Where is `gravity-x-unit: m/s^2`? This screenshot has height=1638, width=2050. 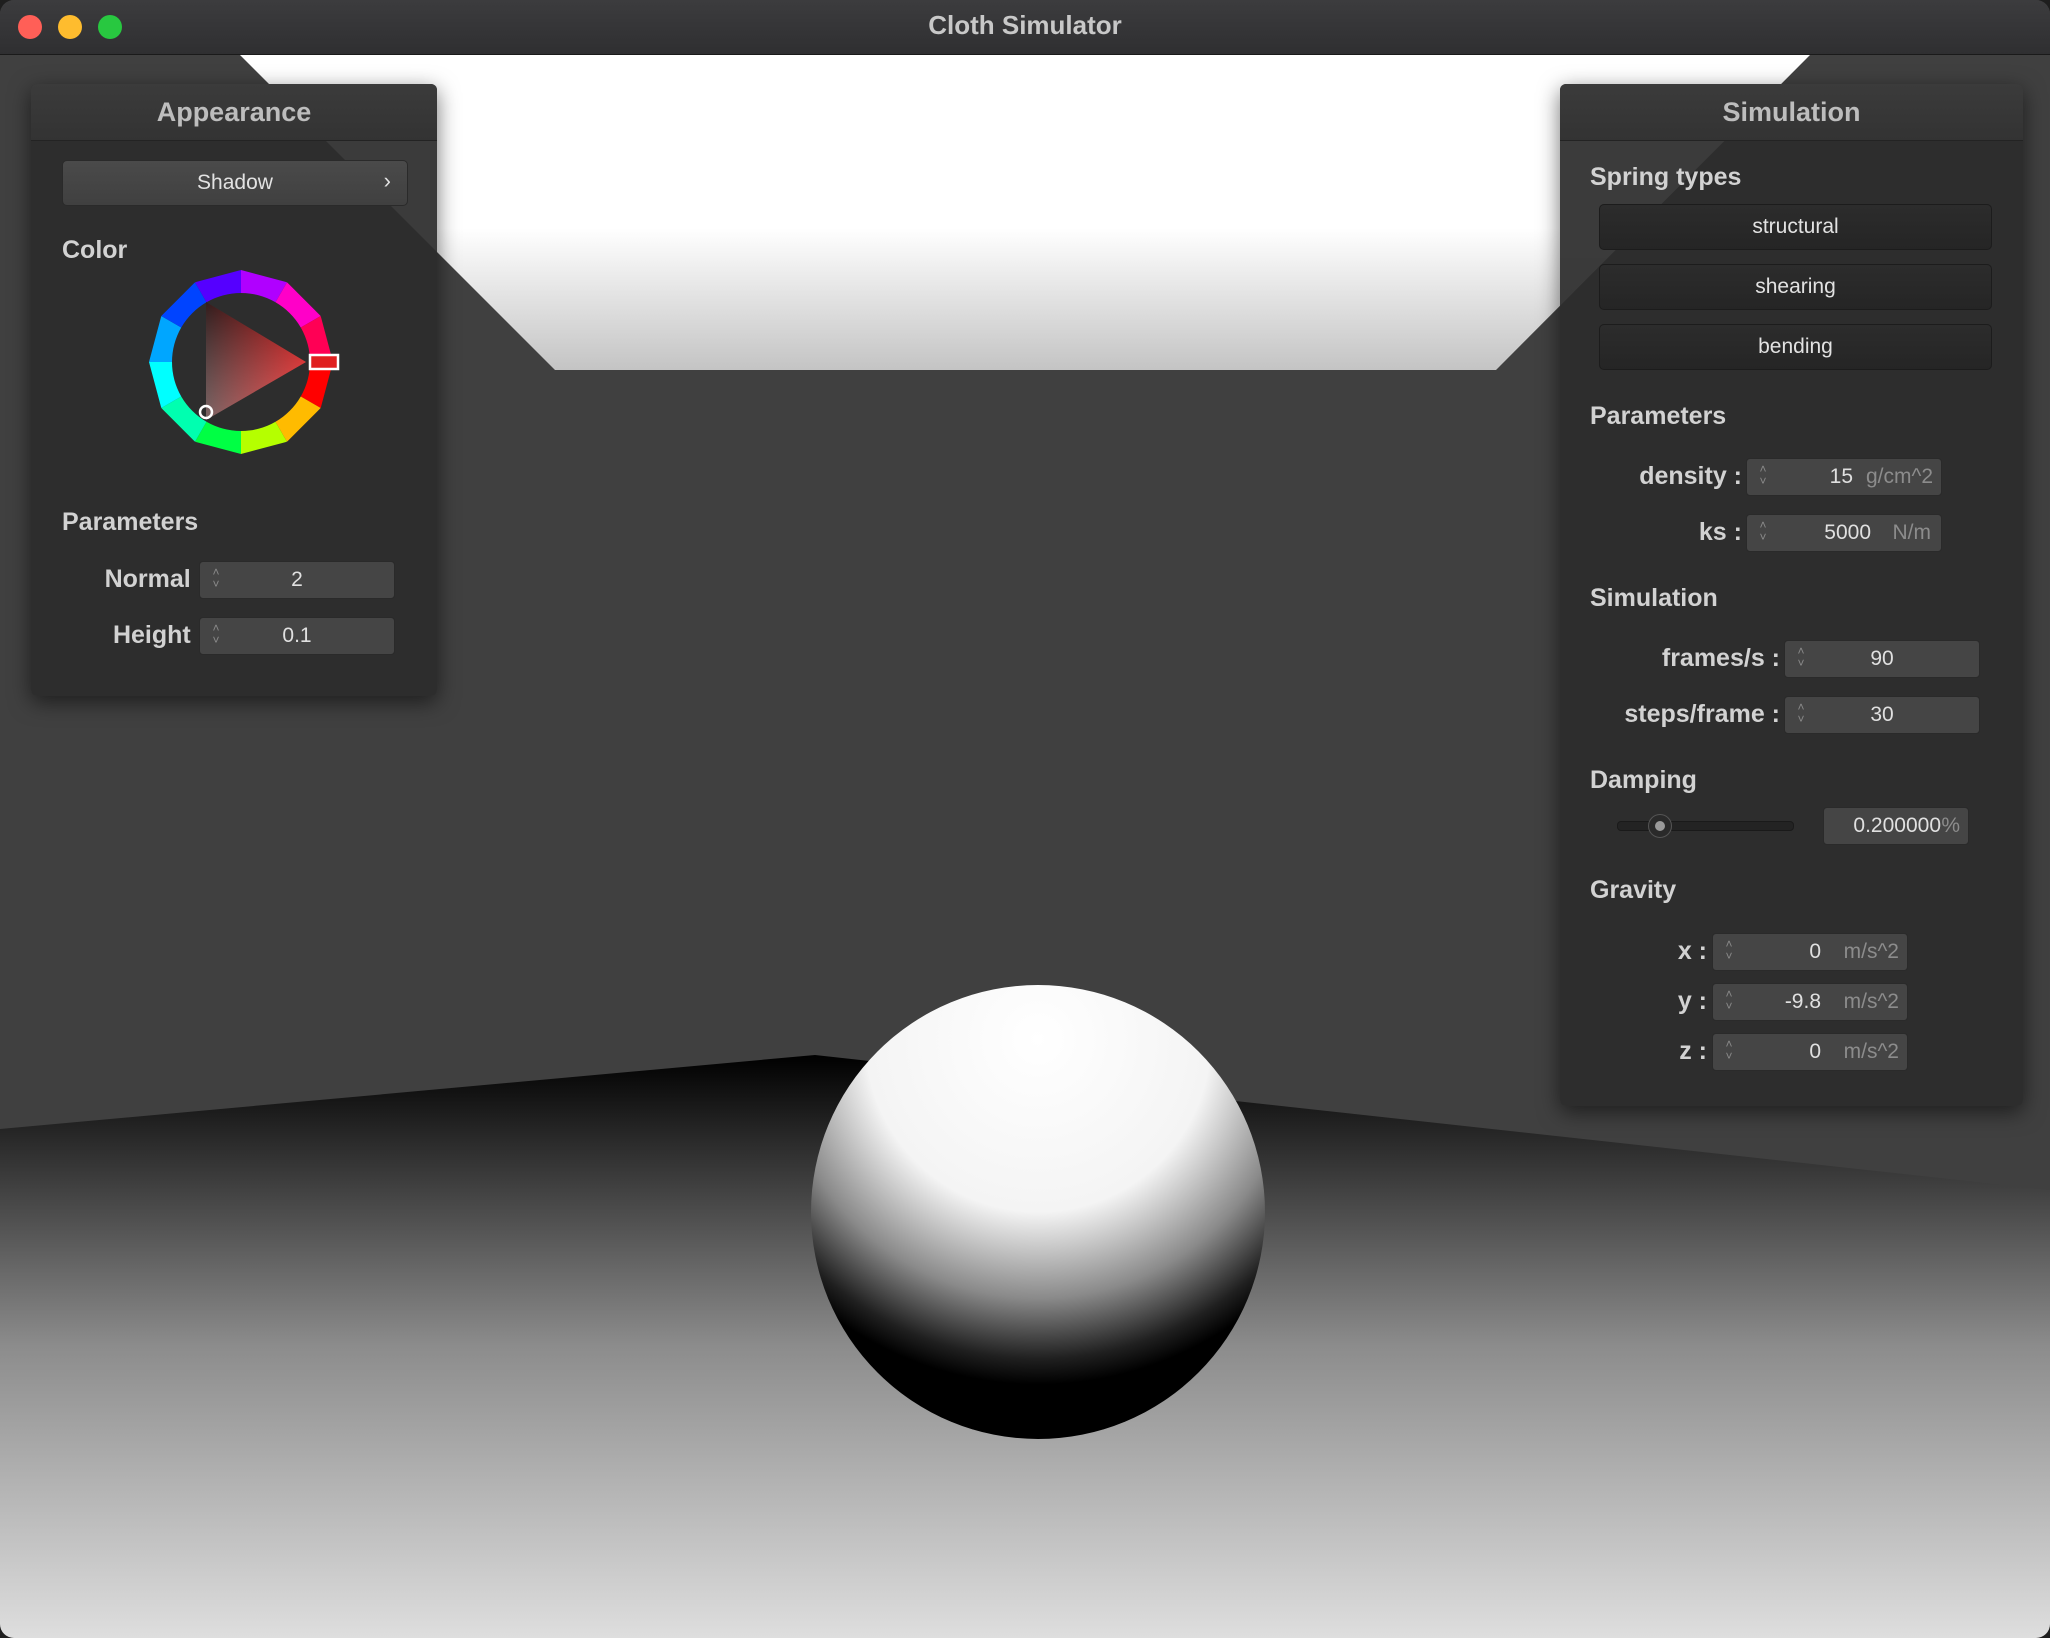
gravity-x-unit: m/s^2 is located at coordinates (1871, 951).